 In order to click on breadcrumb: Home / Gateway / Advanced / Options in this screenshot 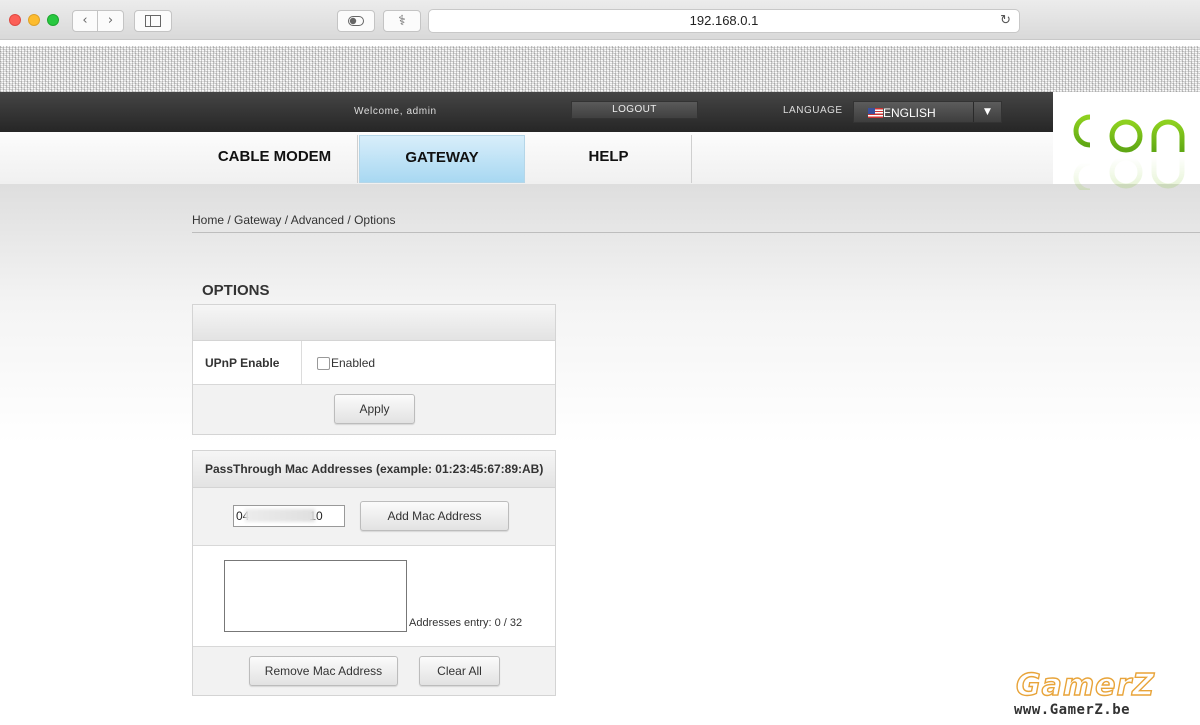, I will do `click(294, 220)`.